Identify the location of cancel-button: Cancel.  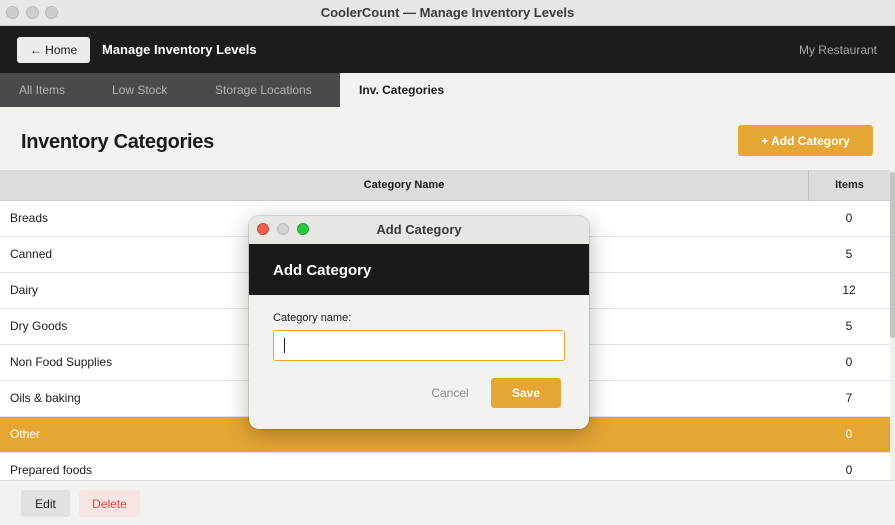
(450, 393).